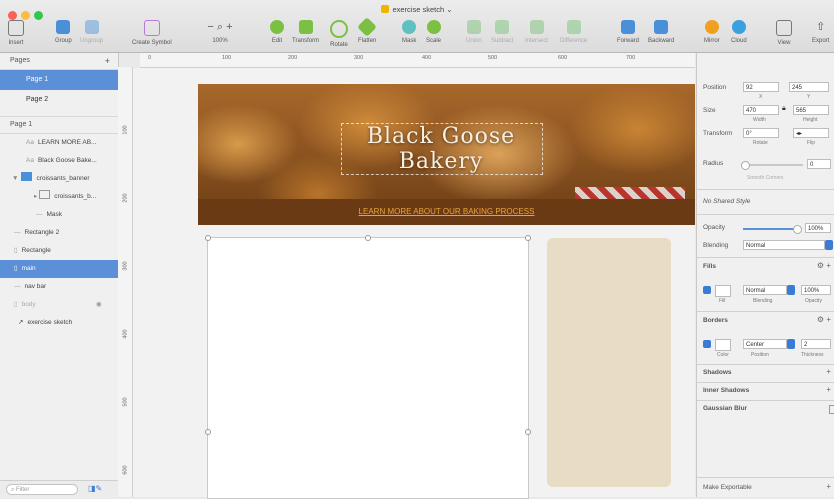  Describe the element at coordinates (433, 32) in the screenshot. I see `scale-button: Scale` at that location.